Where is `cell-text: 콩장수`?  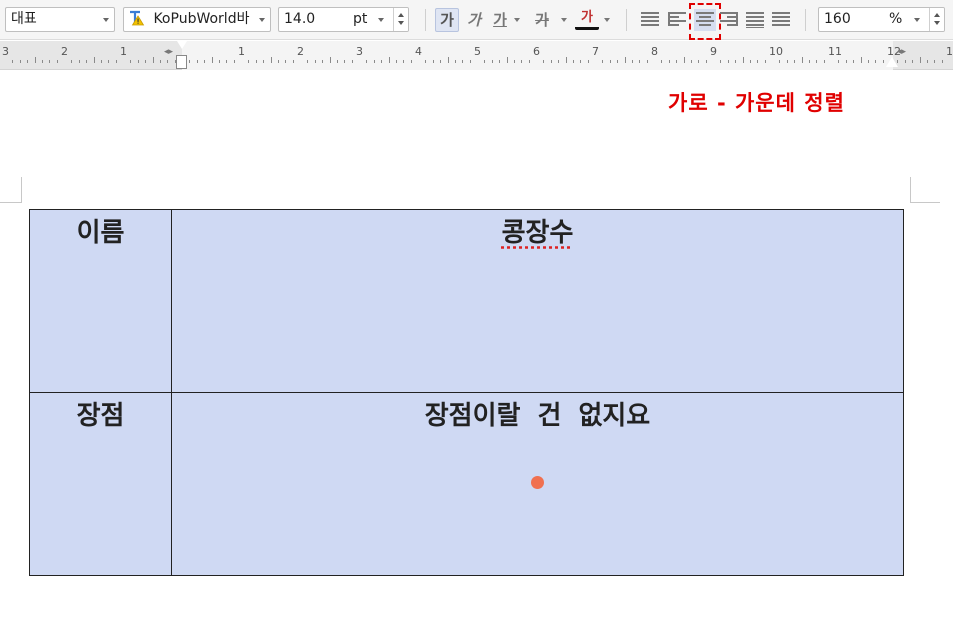
cell-text: 콩장수 is located at coordinates (537, 233).